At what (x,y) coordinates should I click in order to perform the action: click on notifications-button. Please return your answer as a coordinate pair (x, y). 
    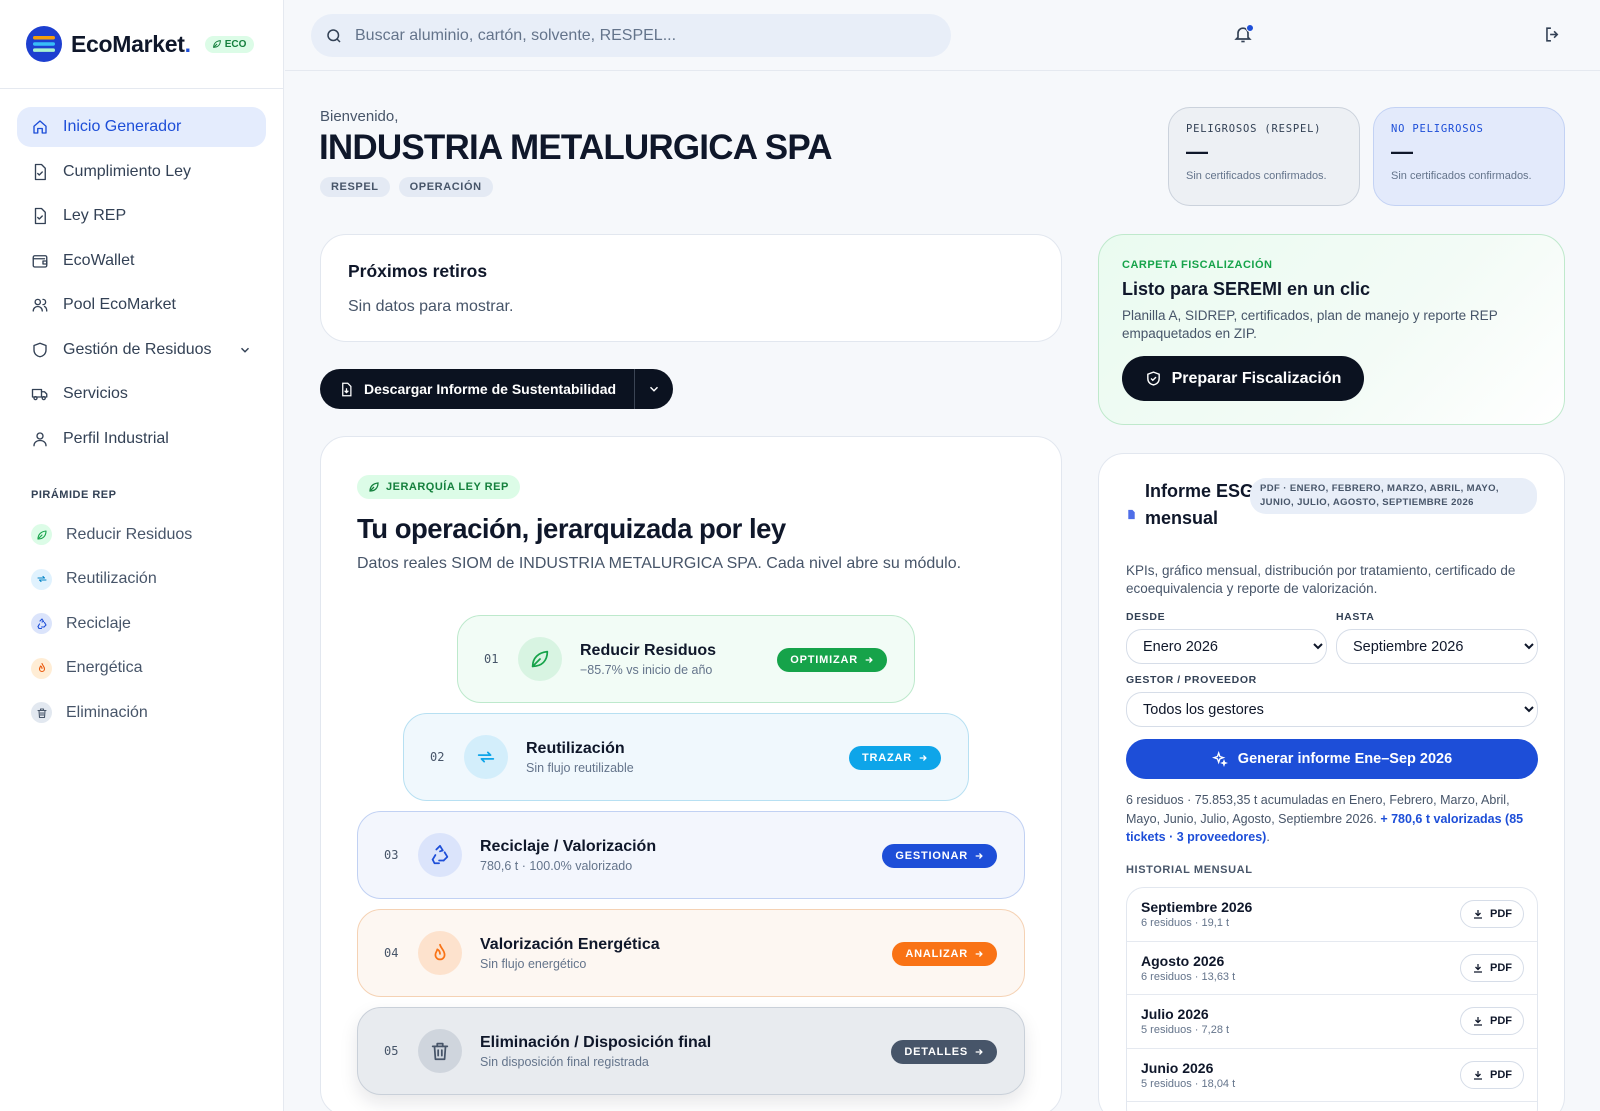
    Looking at the image, I should click on (1243, 34).